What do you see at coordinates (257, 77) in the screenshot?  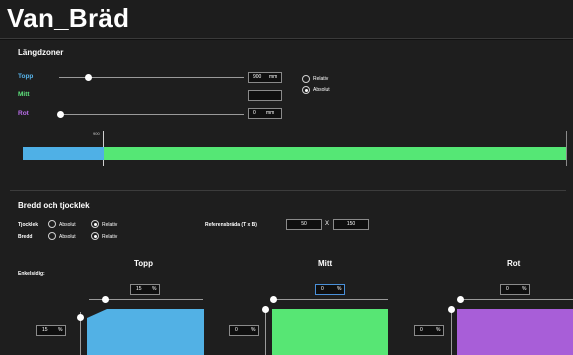 I see `topp-length-value: 900` at bounding box center [257, 77].